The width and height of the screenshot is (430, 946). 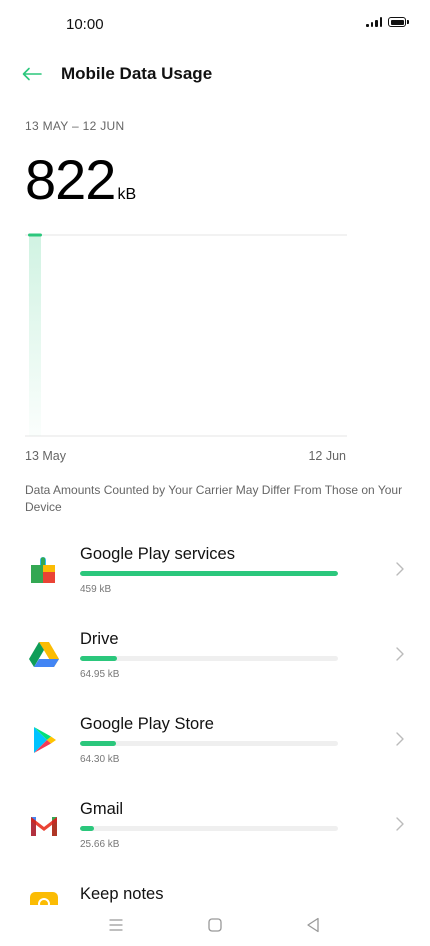 I want to click on chart-axis-end-label: 12 Jun, so click(x=327, y=456).